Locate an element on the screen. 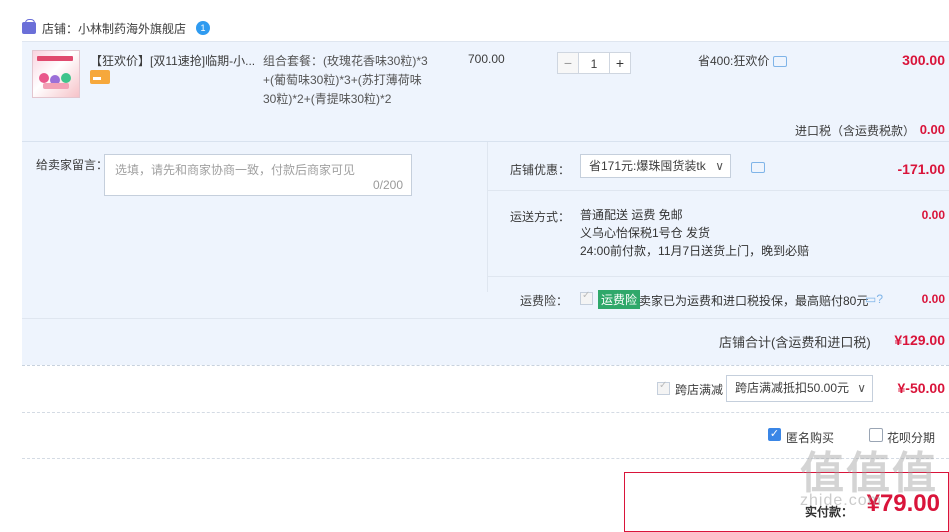 The width and height of the screenshot is (949, 532). insurance-text: 卖家已为运费和进口税投保，最高赔付80元 is located at coordinates (754, 301).